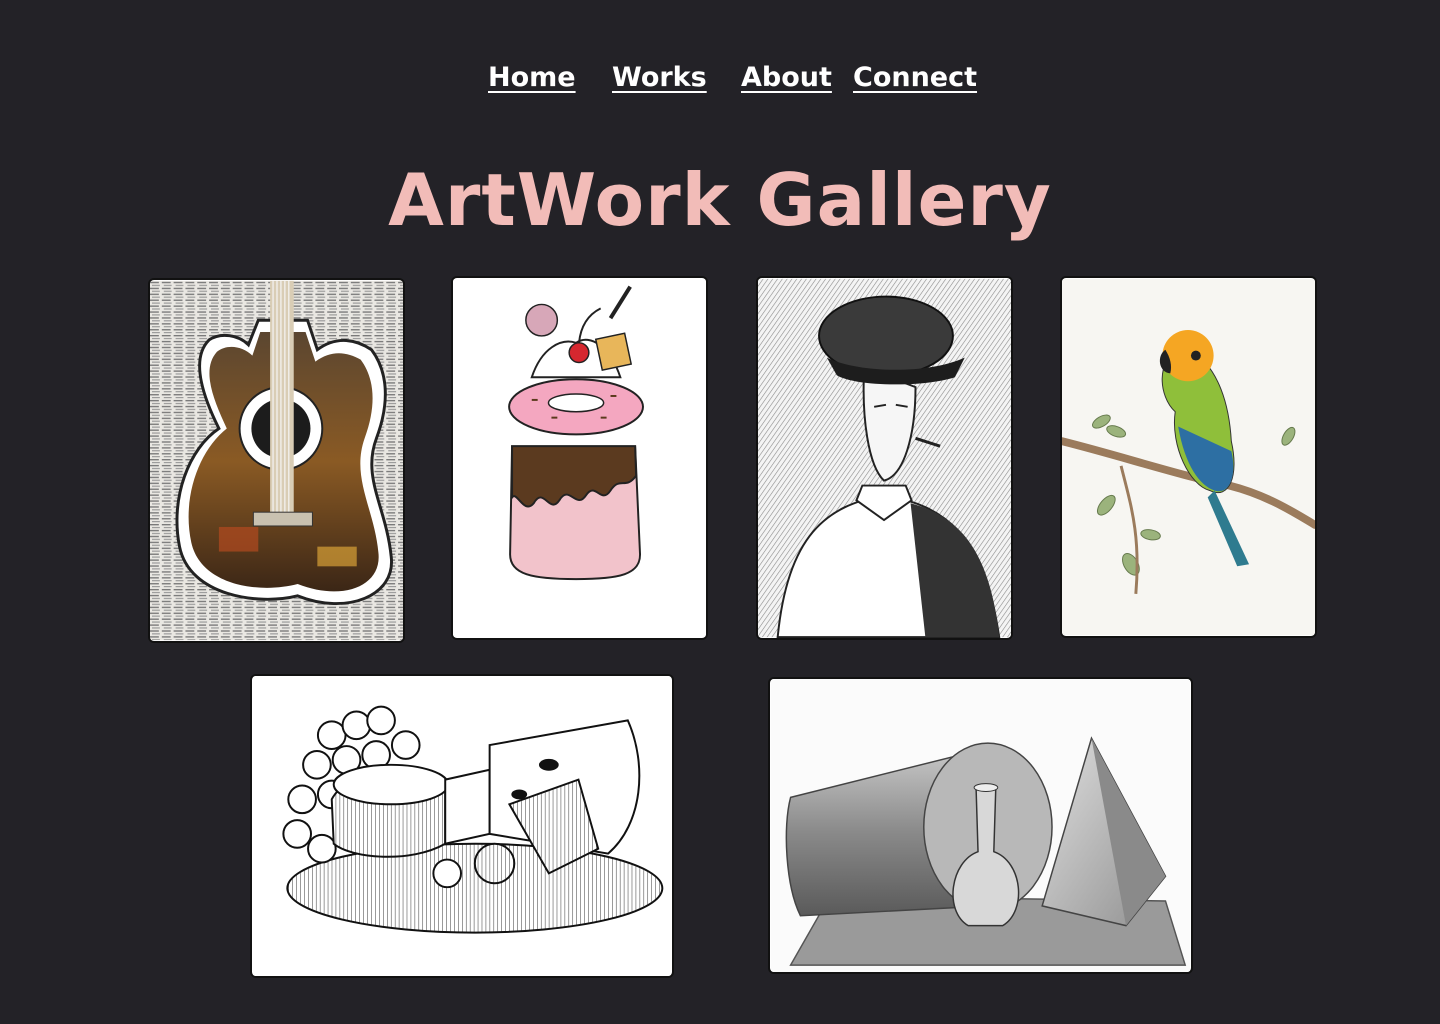 Image resolution: width=1440 pixels, height=1024 pixels. What do you see at coordinates (720, 80) in the screenshot?
I see `main-nav: Home Works About Connect` at bounding box center [720, 80].